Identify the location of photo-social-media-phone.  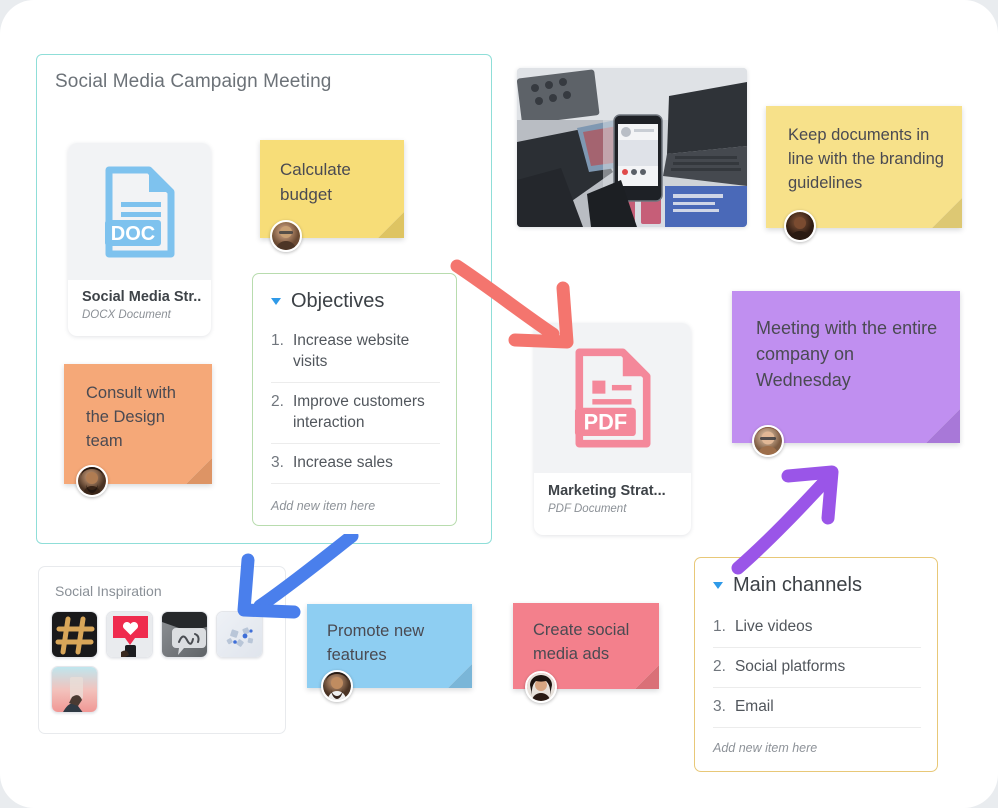
(632, 147).